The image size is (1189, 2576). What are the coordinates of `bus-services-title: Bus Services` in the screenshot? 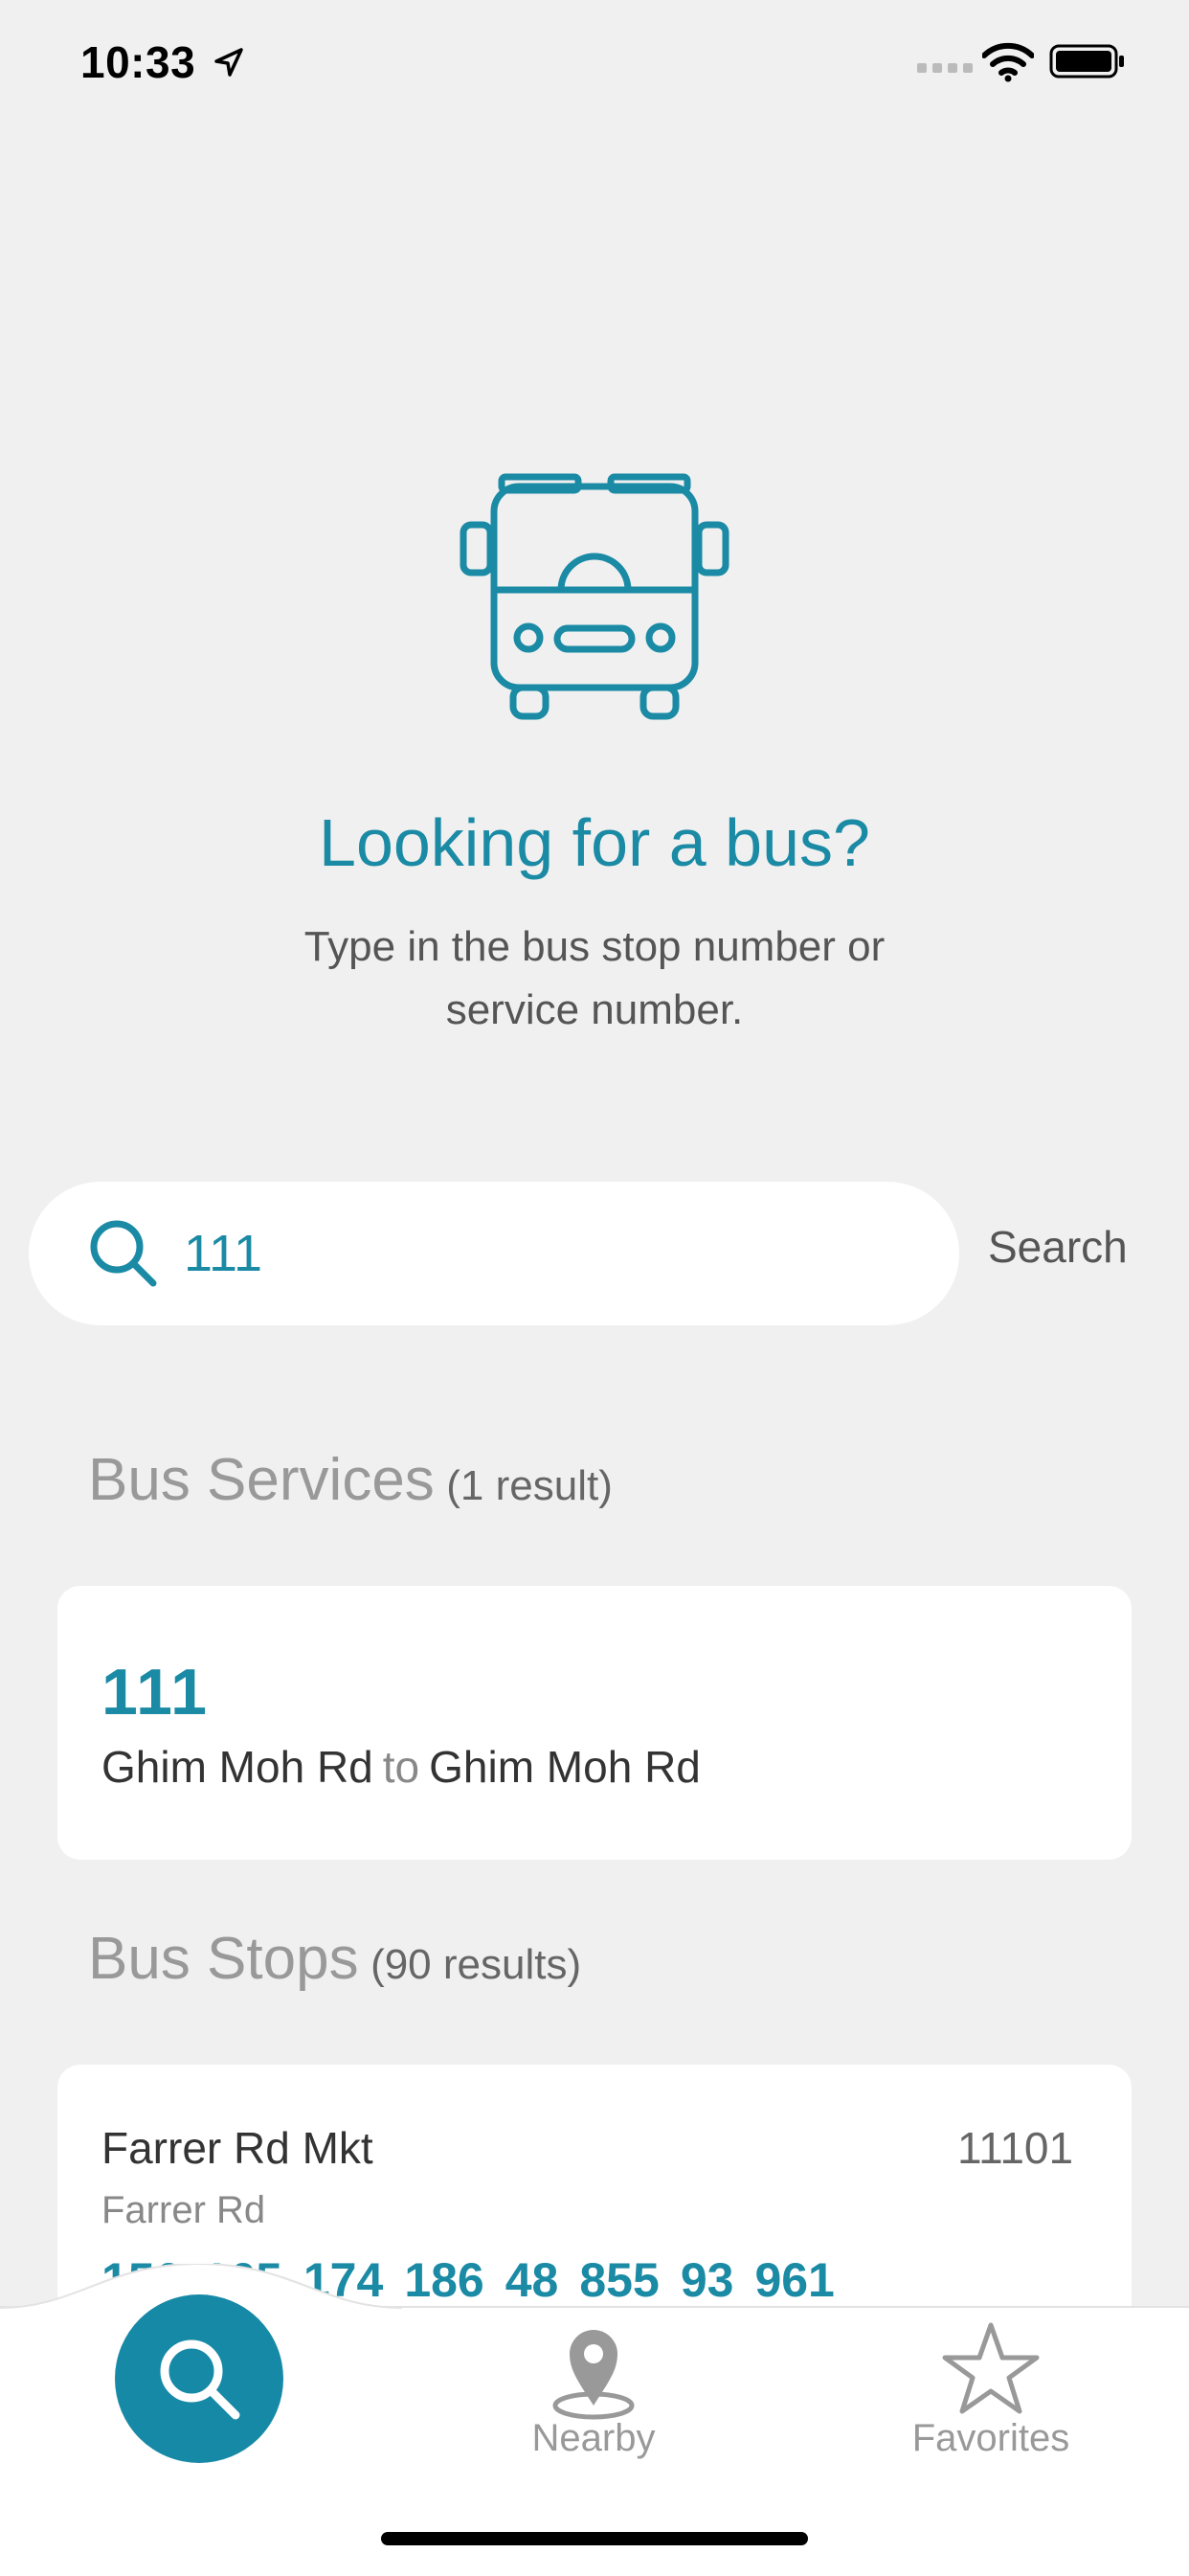 It's located at (261, 1480).